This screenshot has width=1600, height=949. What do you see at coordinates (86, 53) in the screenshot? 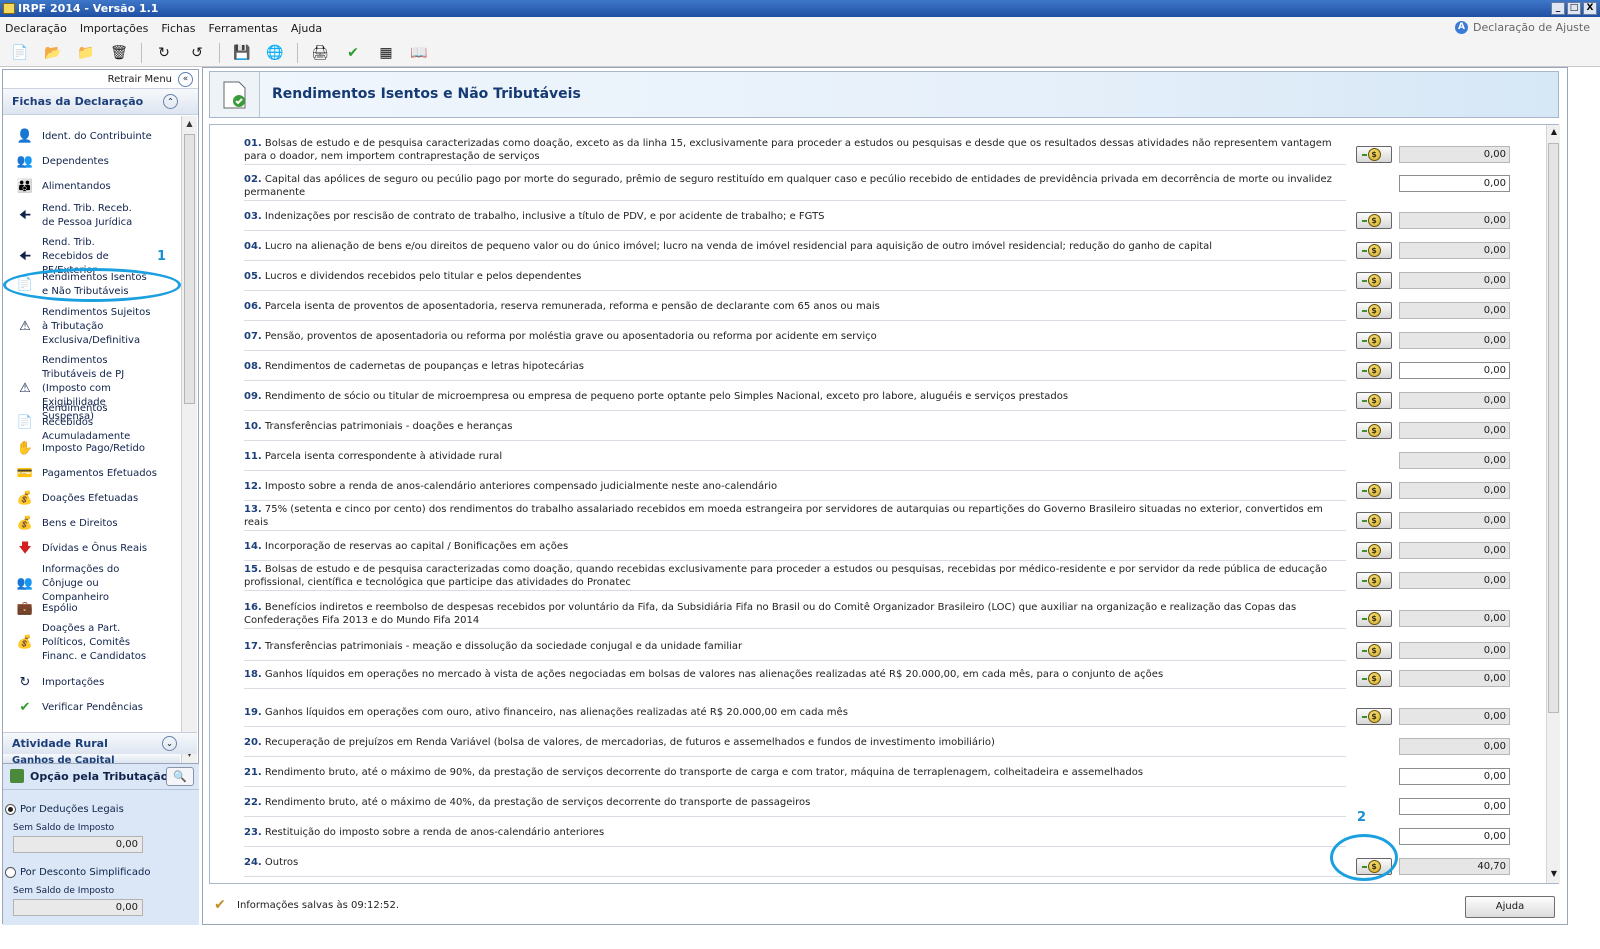
I see `folder-icon: 📁` at bounding box center [86, 53].